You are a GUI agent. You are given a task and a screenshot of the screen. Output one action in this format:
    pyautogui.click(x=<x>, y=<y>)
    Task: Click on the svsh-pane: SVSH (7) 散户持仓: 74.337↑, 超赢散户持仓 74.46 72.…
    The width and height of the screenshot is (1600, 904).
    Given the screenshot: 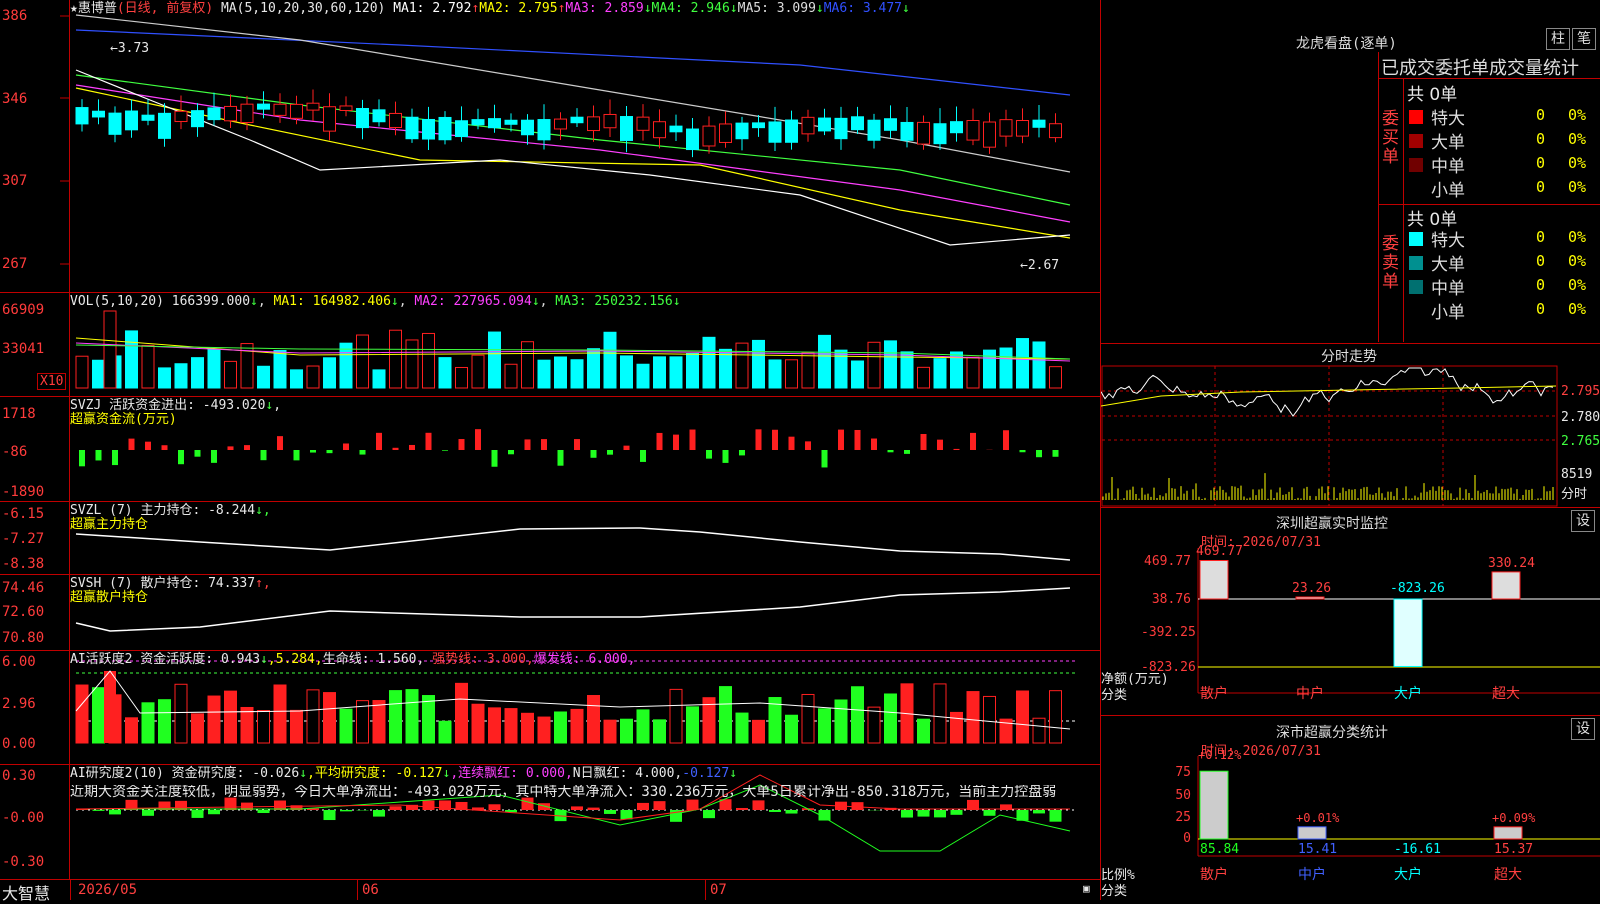 What is the action you would take?
    pyautogui.click(x=550, y=613)
    